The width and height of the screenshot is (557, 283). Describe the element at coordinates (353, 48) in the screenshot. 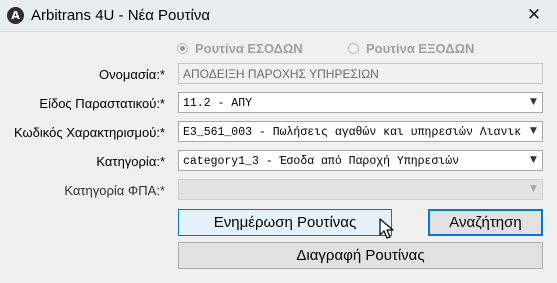

I see `radio-unchecked-icon` at that location.